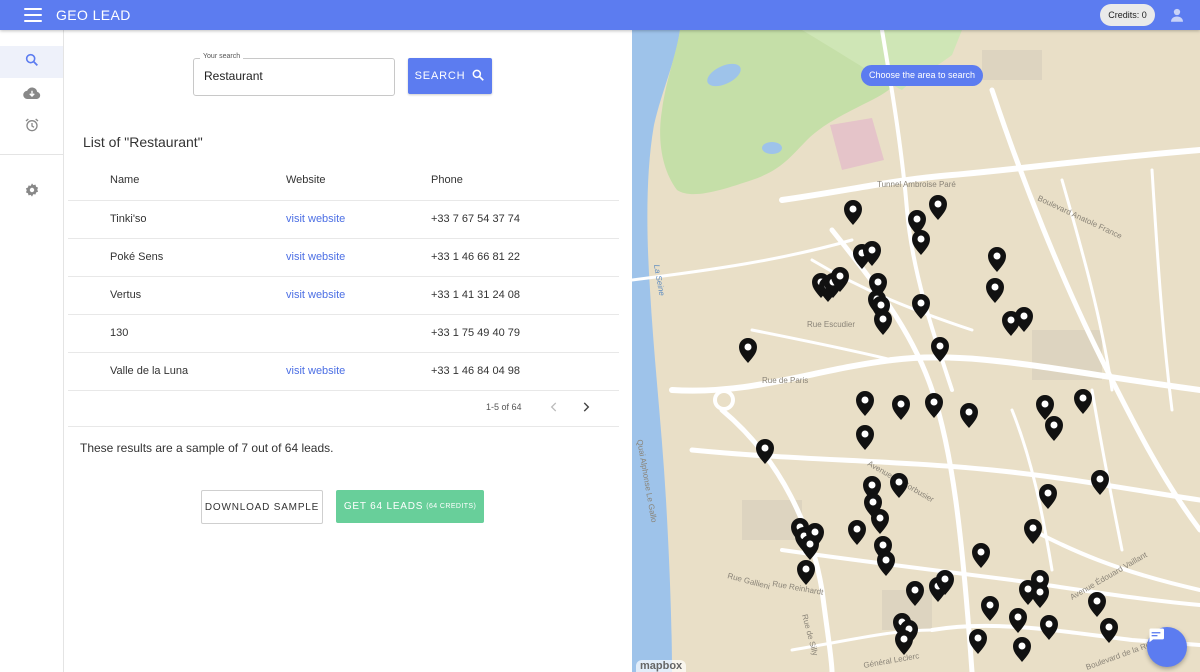  What do you see at coordinates (222, 56) in the screenshot?
I see `search-field-legend: Your search` at bounding box center [222, 56].